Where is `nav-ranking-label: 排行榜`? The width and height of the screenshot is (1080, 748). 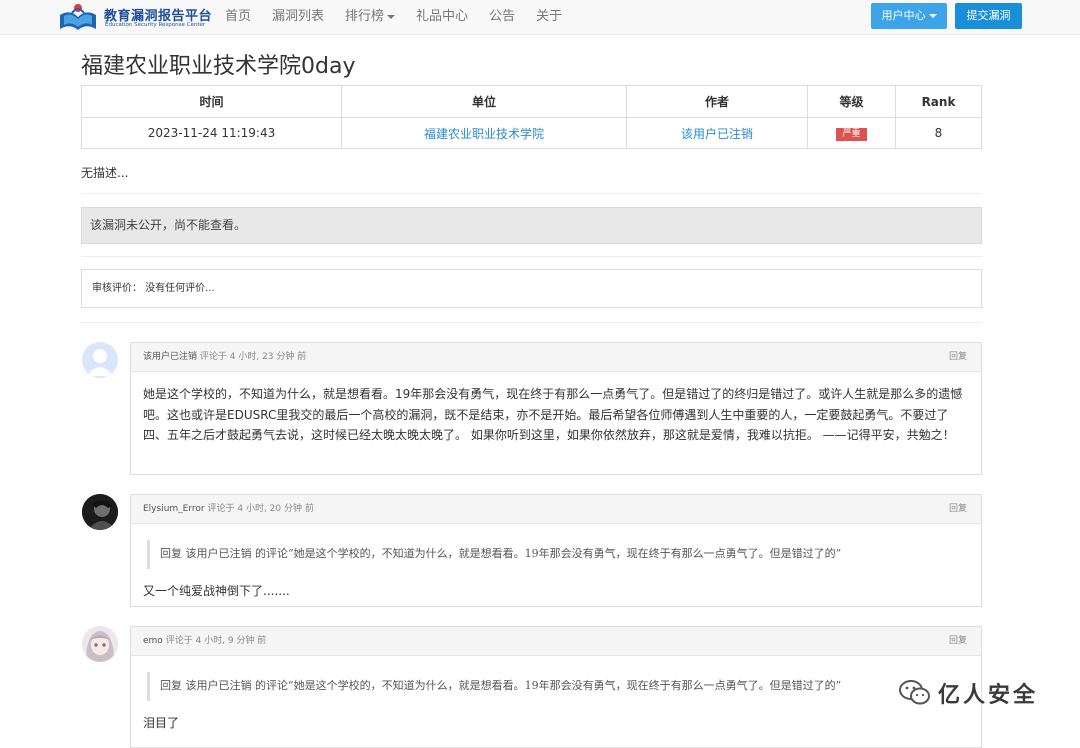 nav-ranking-label: 排行榜 is located at coordinates (365, 16).